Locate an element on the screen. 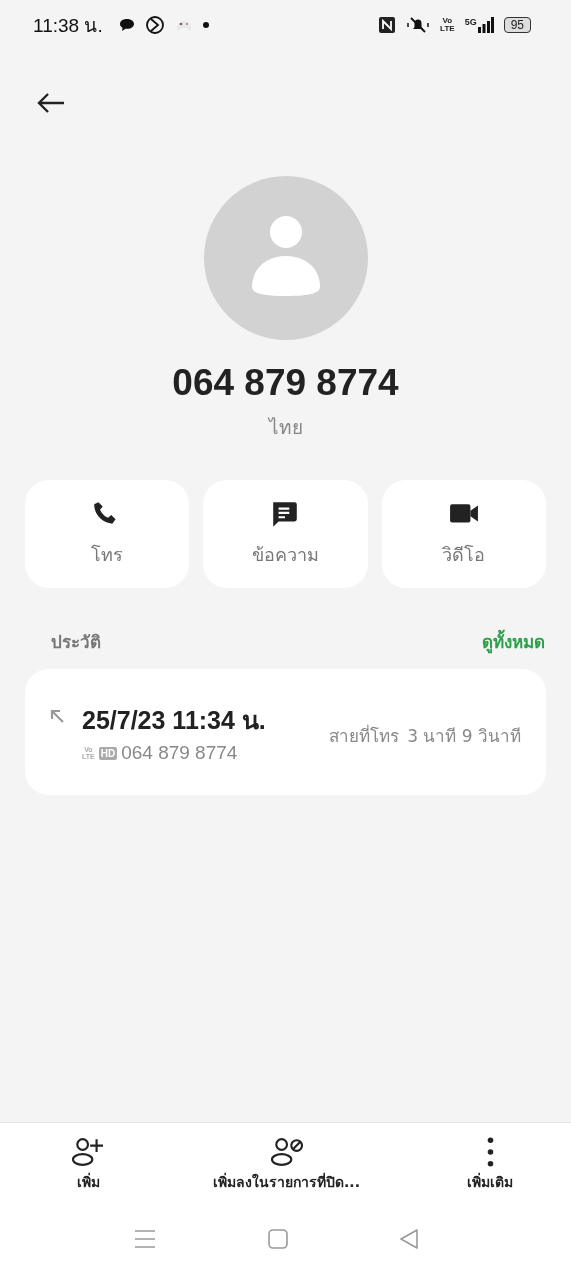  block-person-icon is located at coordinates (286, 1152).